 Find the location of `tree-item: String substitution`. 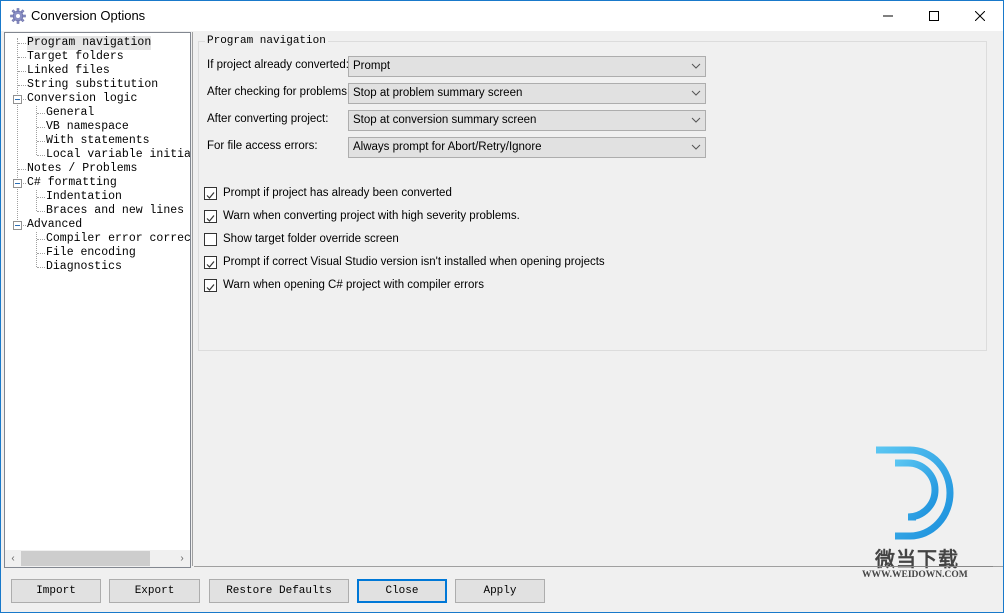

tree-item: String substitution is located at coordinates (92, 85).